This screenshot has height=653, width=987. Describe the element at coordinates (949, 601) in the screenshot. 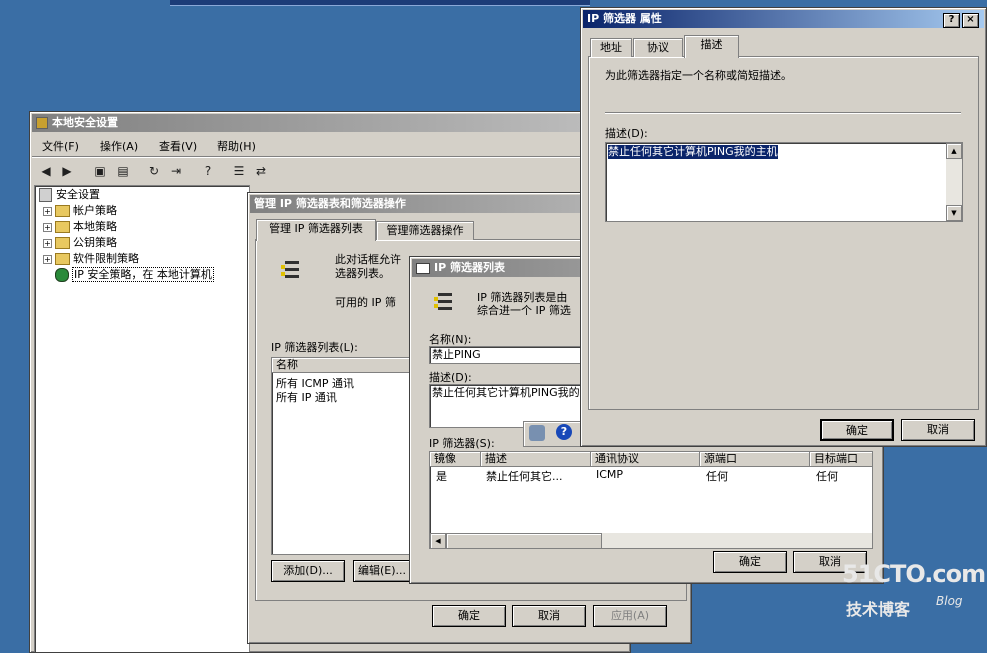

I see `watermark-blog: Blog` at that location.